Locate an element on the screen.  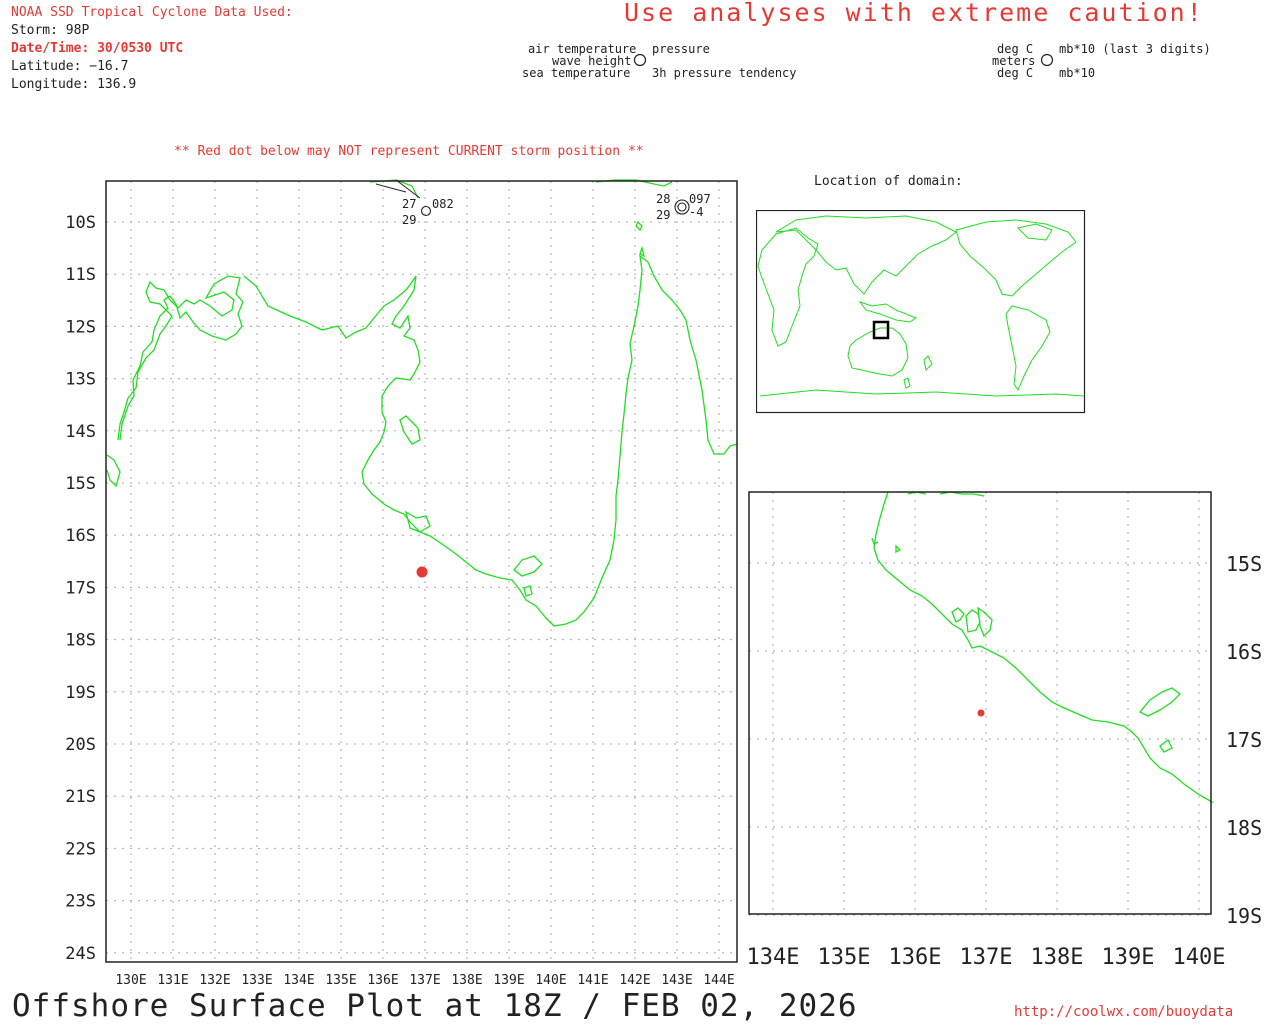
main-lon-label: 136E is located at coordinates (382, 980).